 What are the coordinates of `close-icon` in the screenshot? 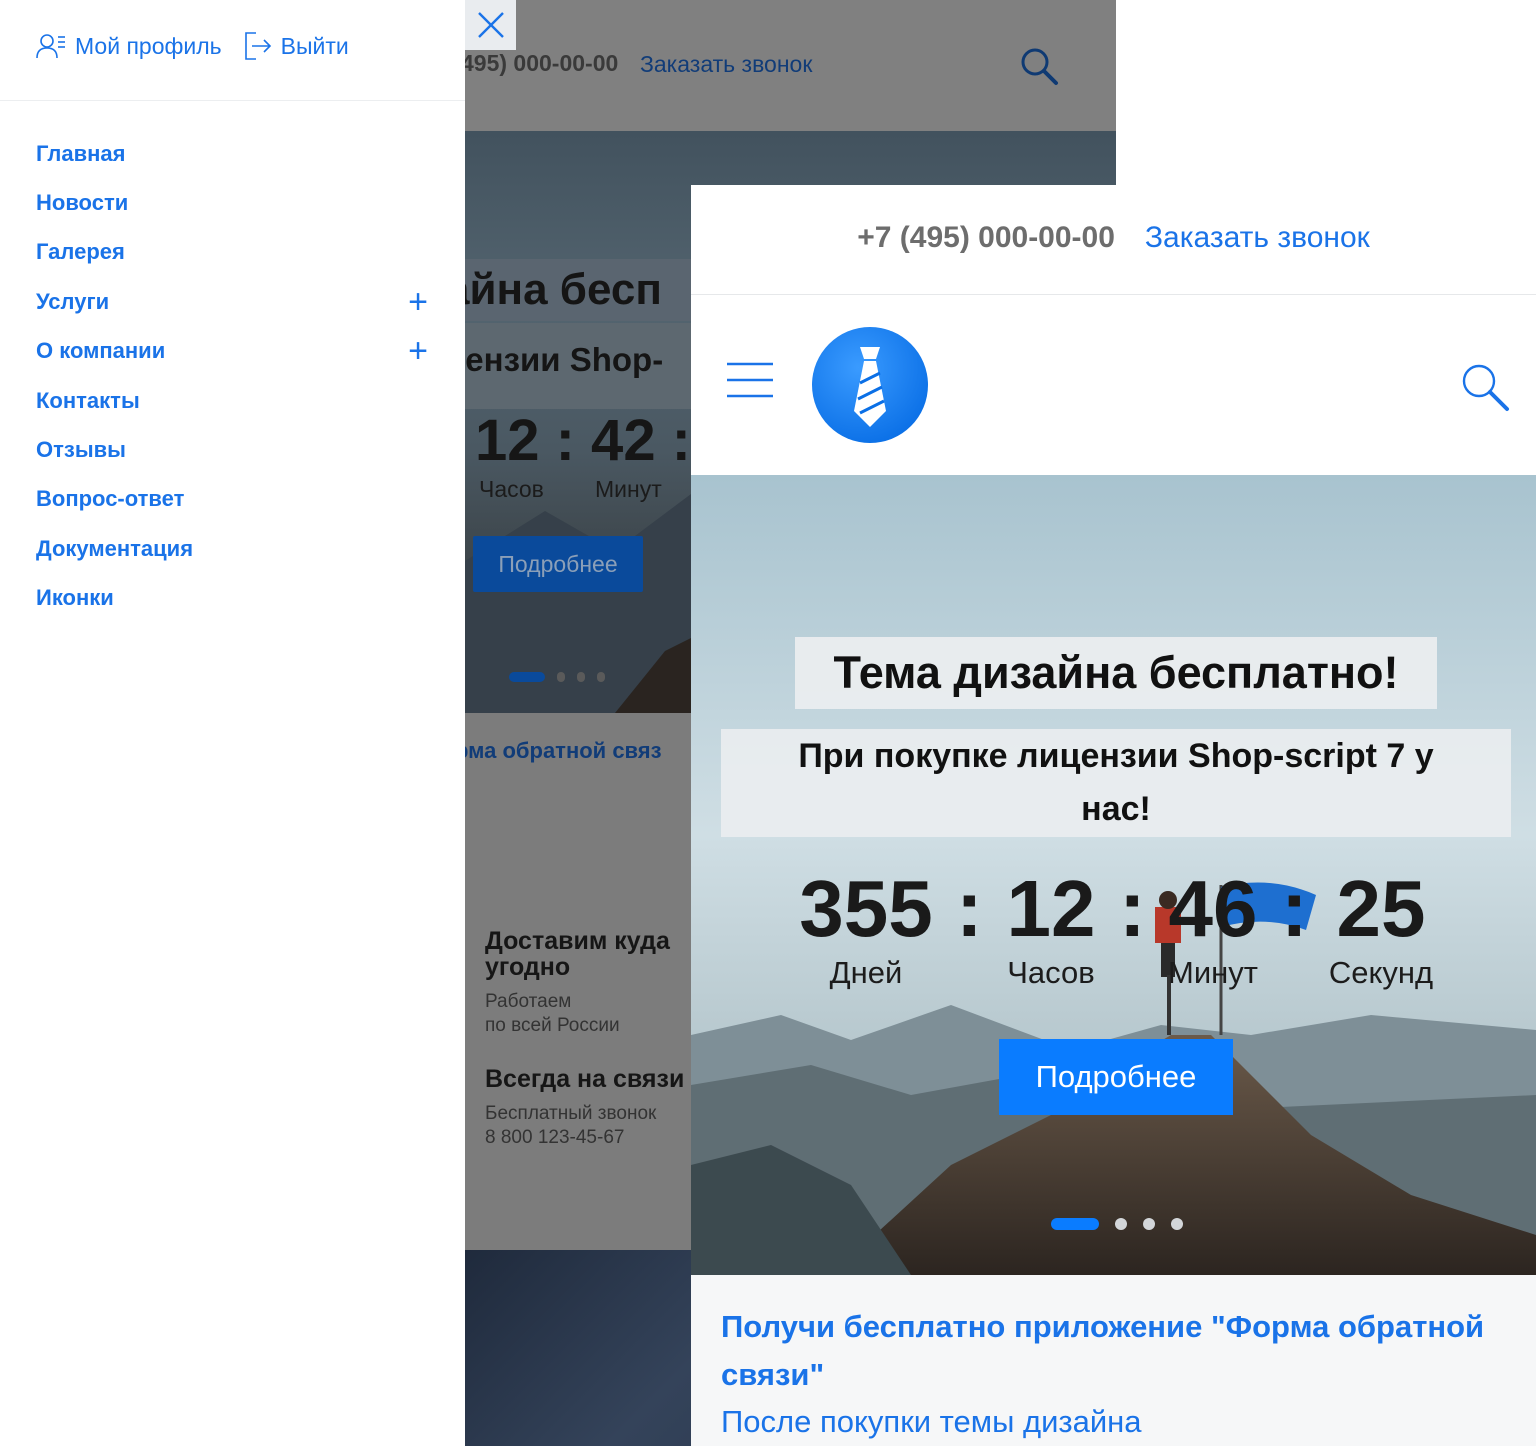 It's located at (490, 25).